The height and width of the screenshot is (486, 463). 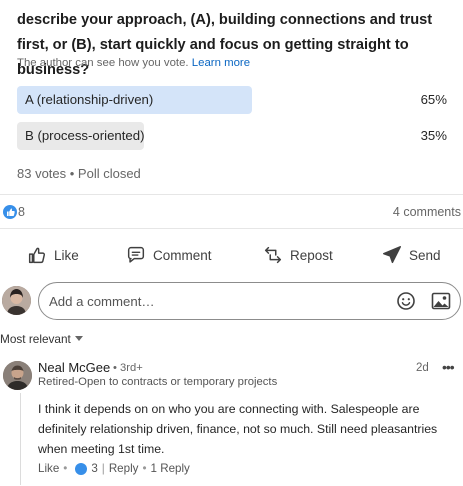 What do you see at coordinates (232, 136) in the screenshot?
I see `poll-option-b: B (process-oriented) 35%` at bounding box center [232, 136].